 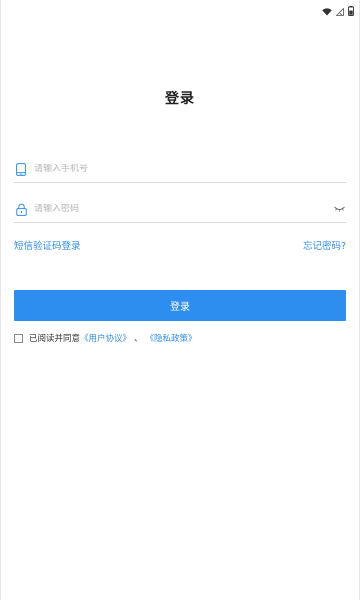 What do you see at coordinates (180, 305) in the screenshot?
I see `login-button: 登录` at bounding box center [180, 305].